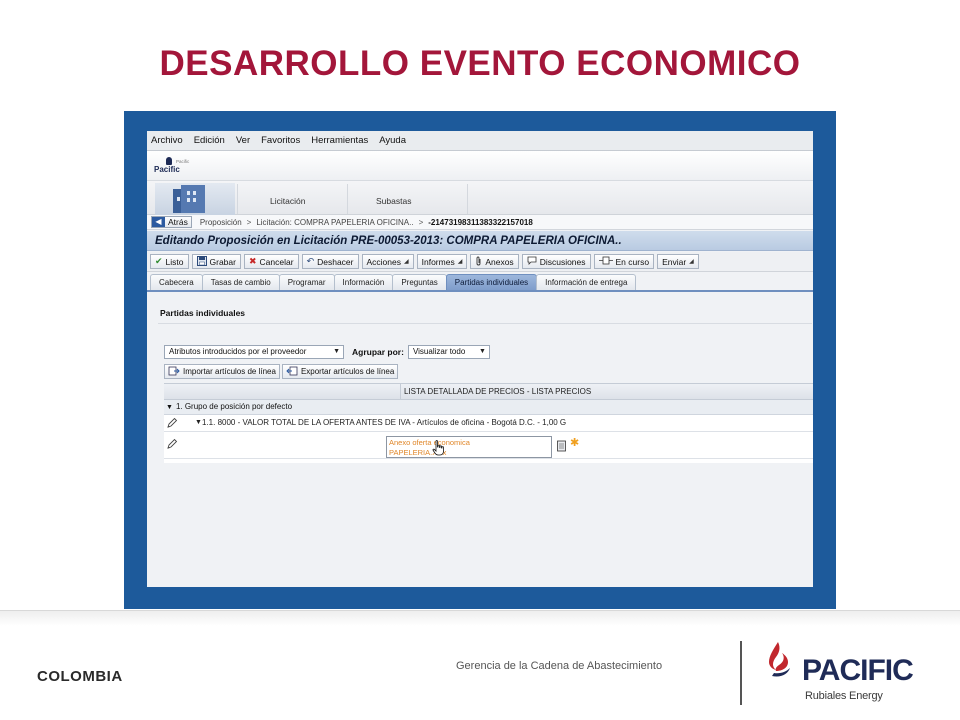 The image size is (960, 720). Describe the element at coordinates (378, 352) in the screenshot. I see `group-by-label: Agrupar por:` at that location.